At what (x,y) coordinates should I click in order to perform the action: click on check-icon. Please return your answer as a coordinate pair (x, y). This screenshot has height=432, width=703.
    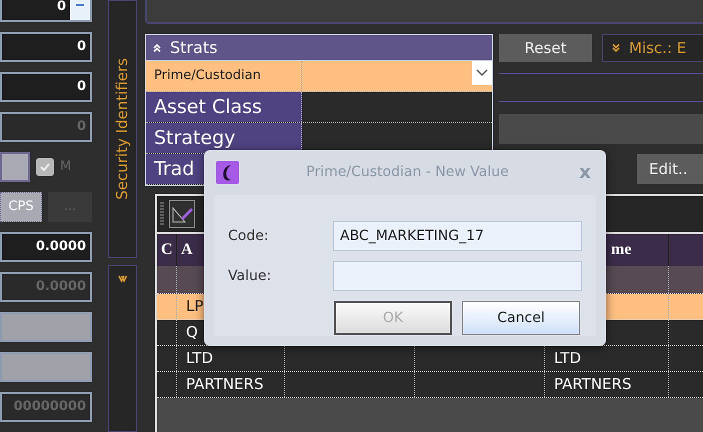
    Looking at the image, I should click on (45, 167).